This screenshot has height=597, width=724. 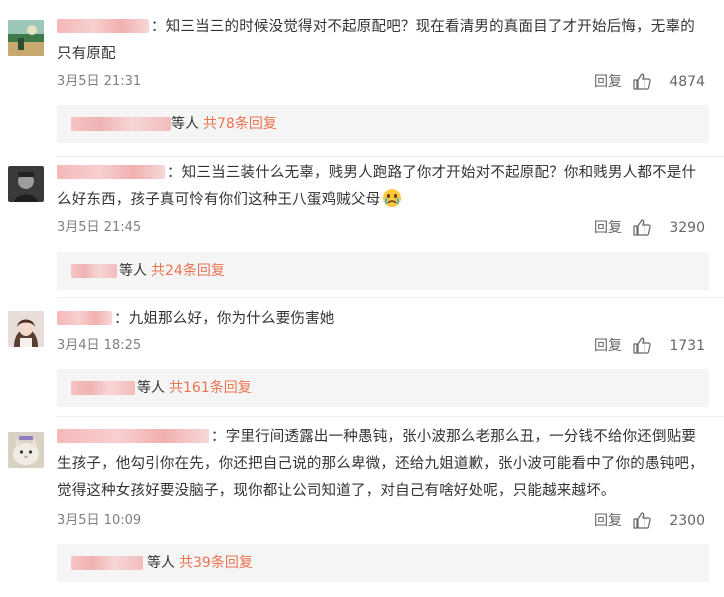 What do you see at coordinates (99, 227) in the screenshot?
I see `timestamp: 3月5日 21:45` at bounding box center [99, 227].